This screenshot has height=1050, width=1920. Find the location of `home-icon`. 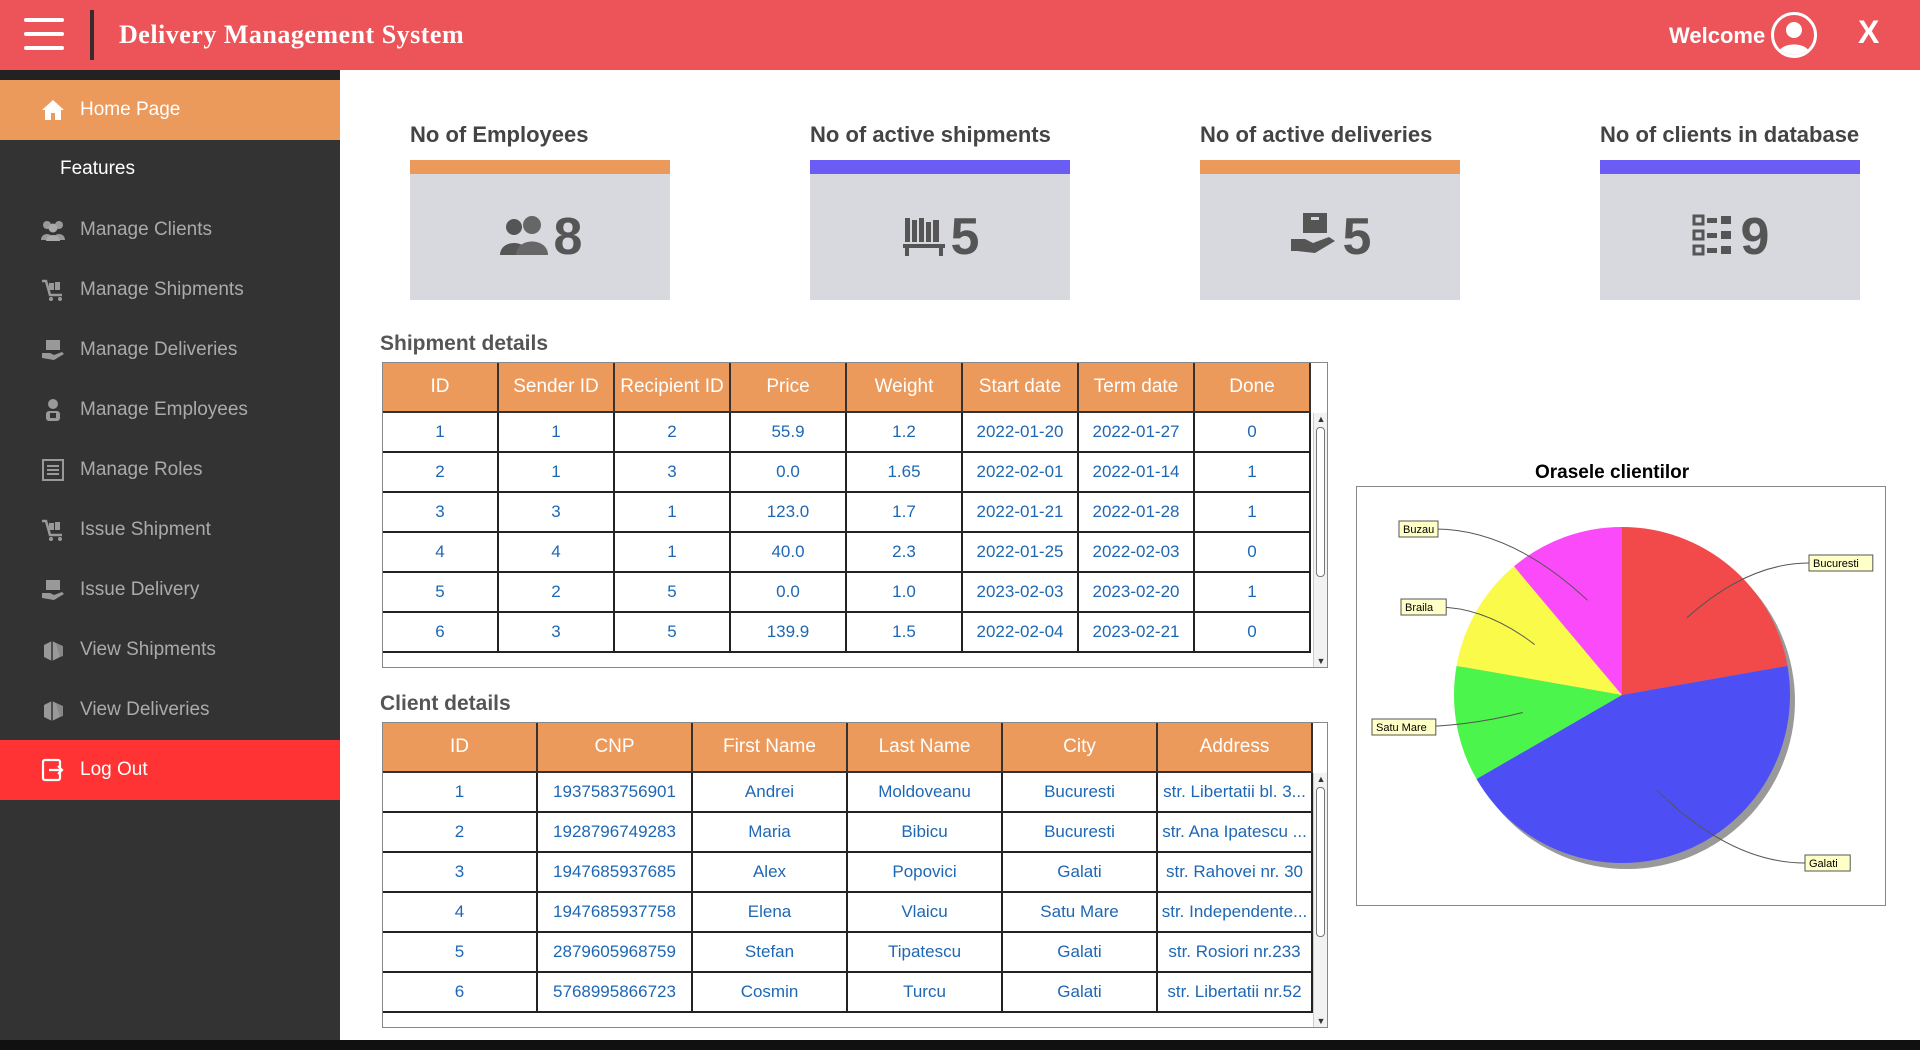

home-icon is located at coordinates (53, 110).